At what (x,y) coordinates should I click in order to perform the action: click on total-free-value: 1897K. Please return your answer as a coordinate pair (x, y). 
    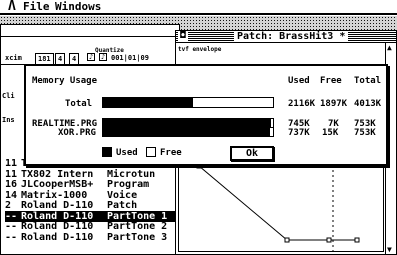
    Looking at the image, I should click on (334, 104).